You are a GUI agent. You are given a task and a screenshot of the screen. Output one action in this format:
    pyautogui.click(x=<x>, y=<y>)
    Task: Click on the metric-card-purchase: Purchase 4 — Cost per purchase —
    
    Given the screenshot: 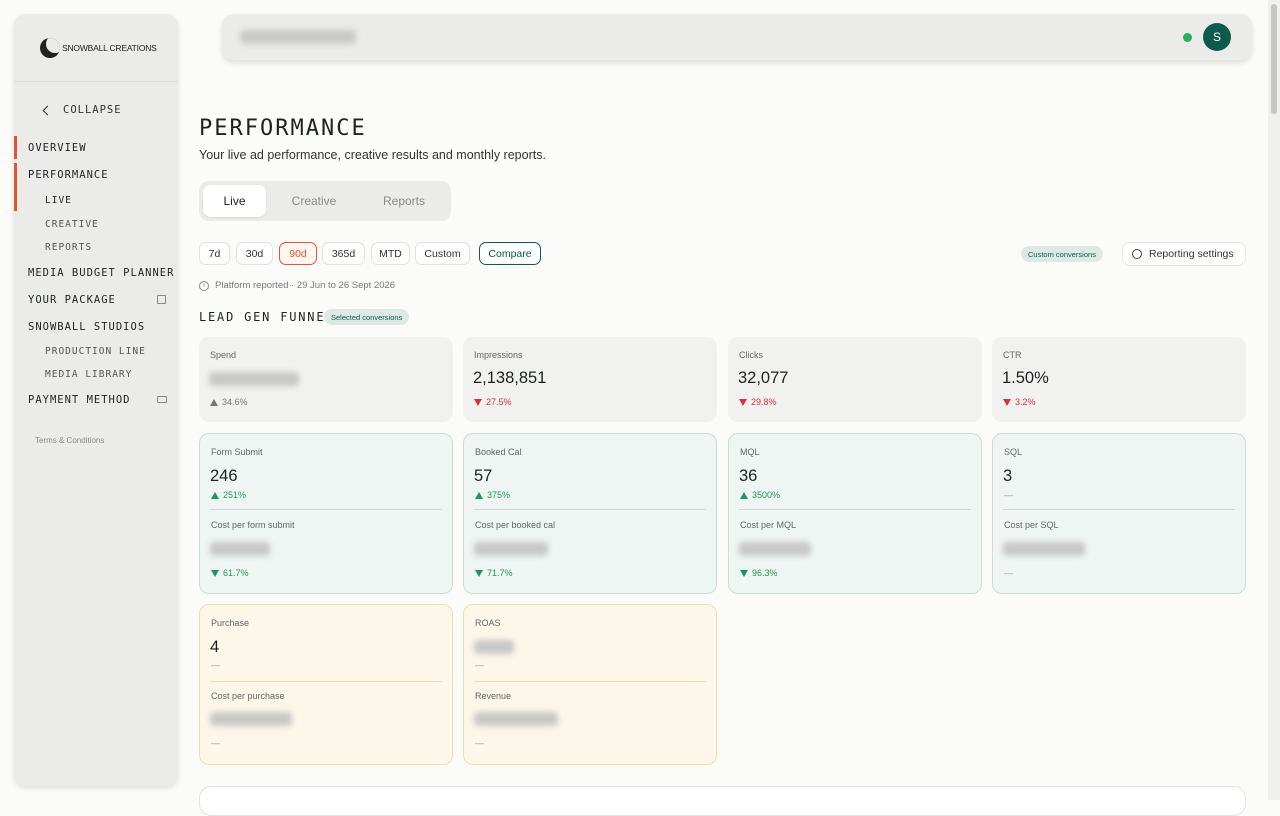 What is the action you would take?
    pyautogui.click(x=326, y=684)
    